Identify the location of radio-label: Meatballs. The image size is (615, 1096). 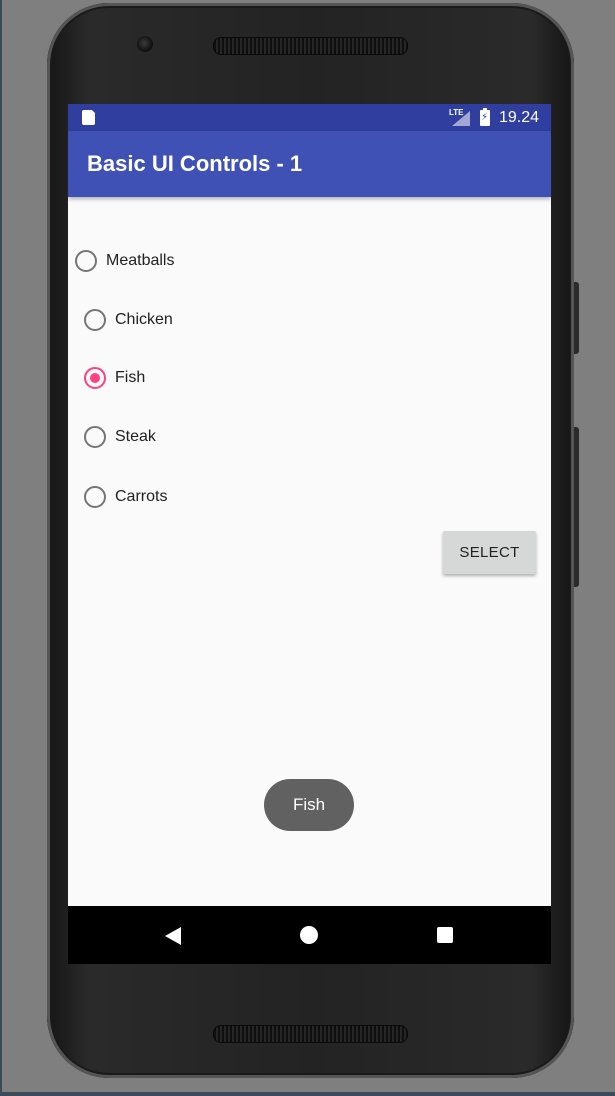
(140, 260).